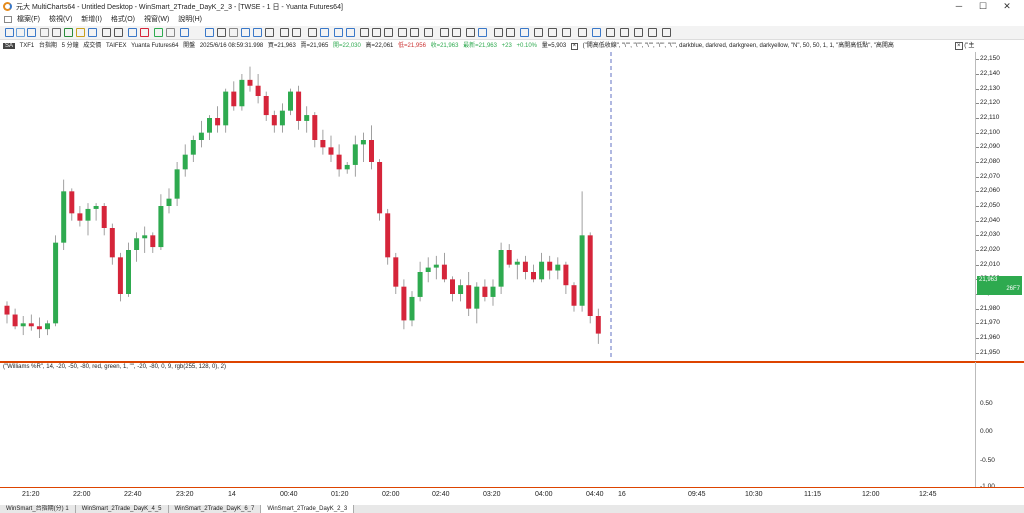 This screenshot has height=513, width=1024. What do you see at coordinates (338, 32) in the screenshot?
I see `toolbar-button-25-icon` at bounding box center [338, 32].